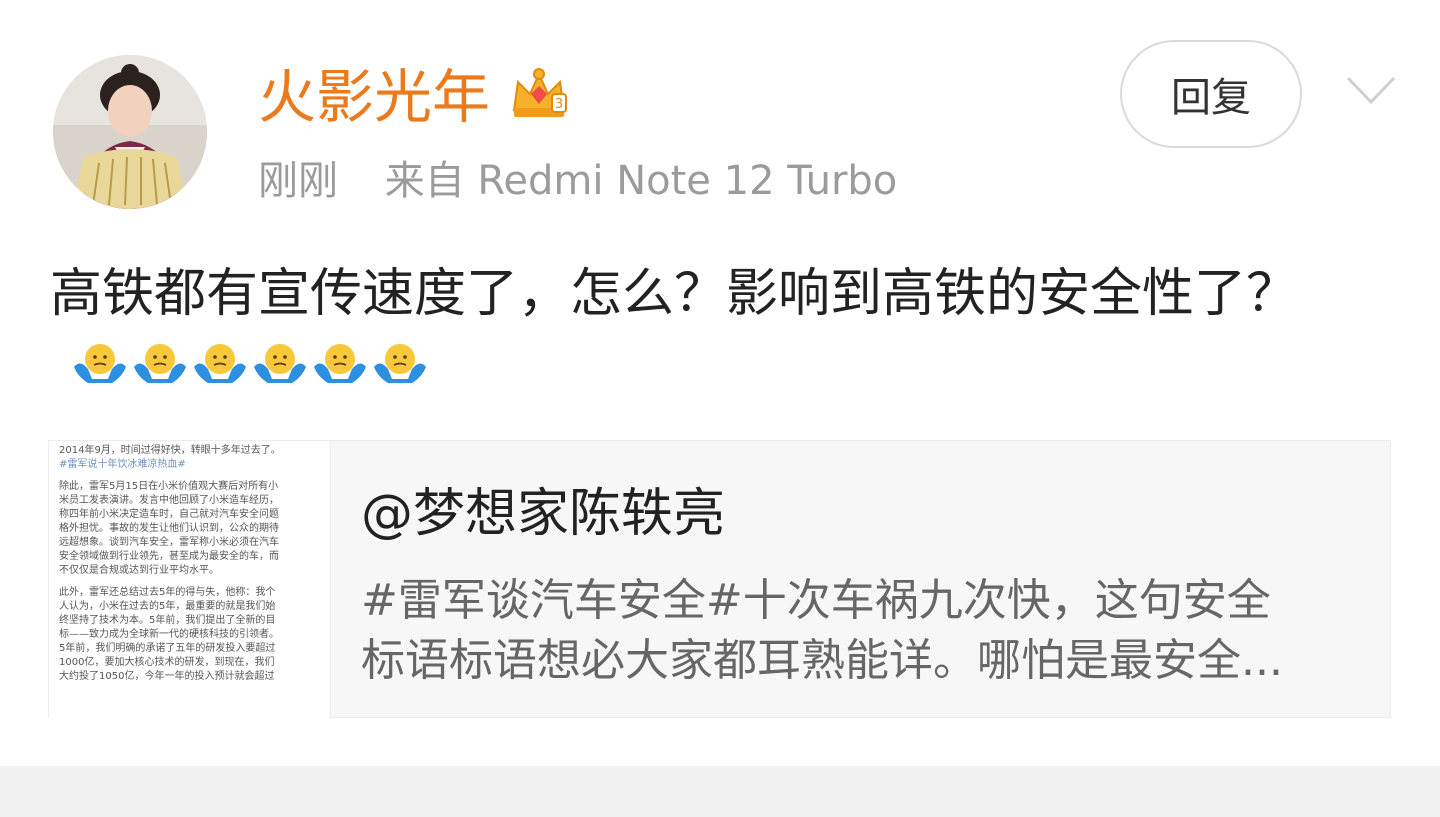 This screenshot has height=817, width=1440. I want to click on thumbnail-line: 5年前，我们明确的承诺了五年的研发投入要超过, so click(167, 647).